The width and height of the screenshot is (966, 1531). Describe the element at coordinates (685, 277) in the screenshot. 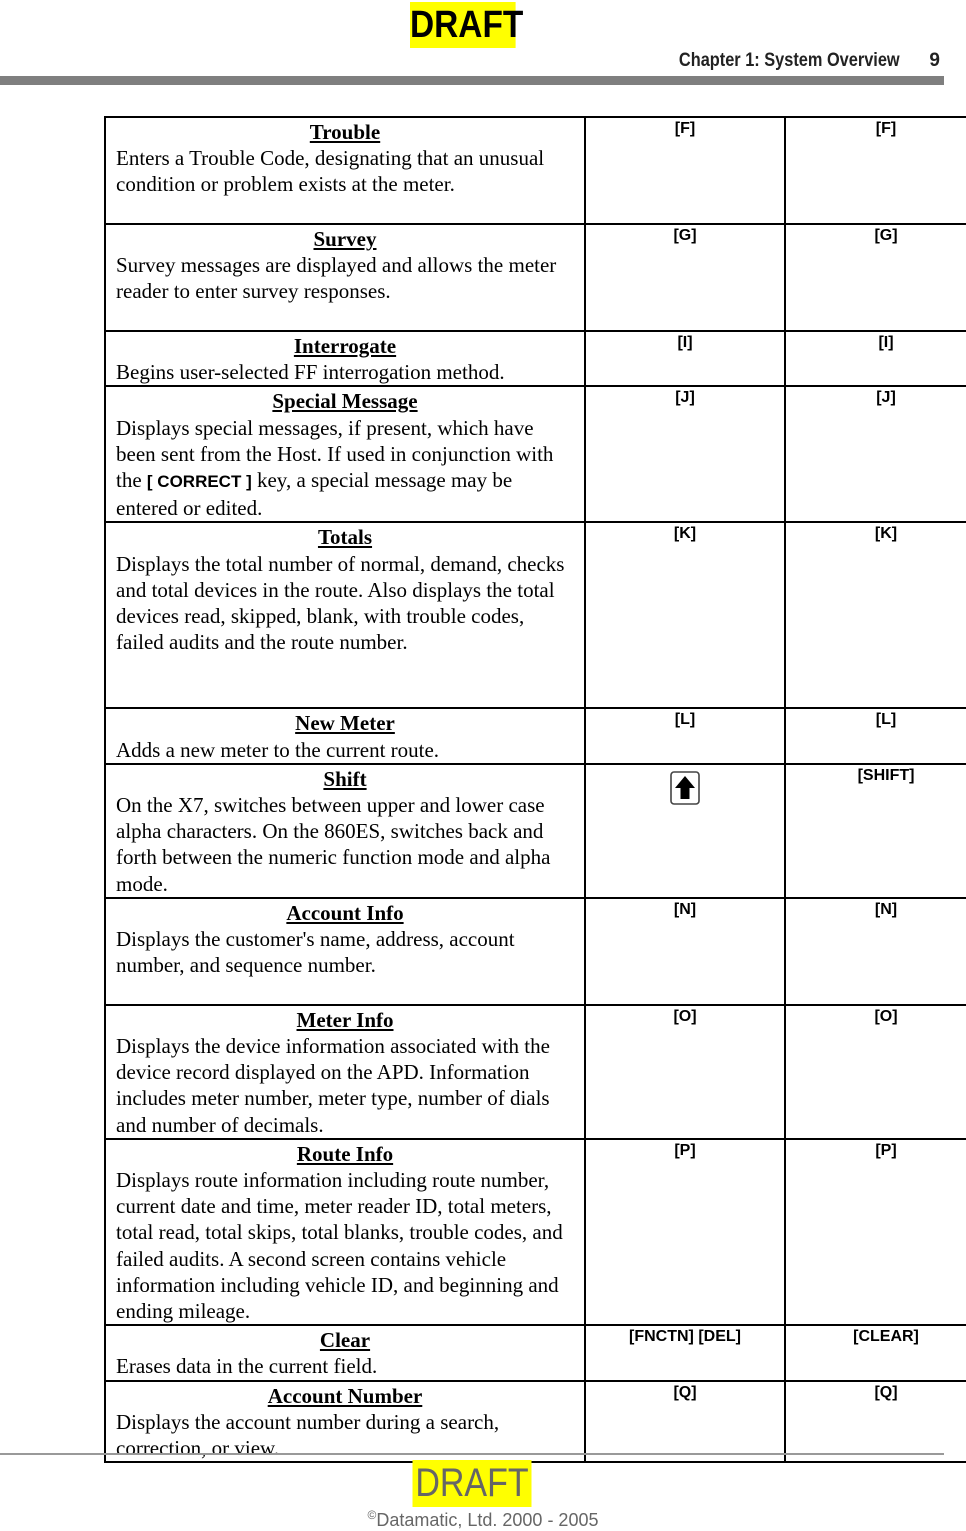

I see `key-cell-primary: [G]` at that location.